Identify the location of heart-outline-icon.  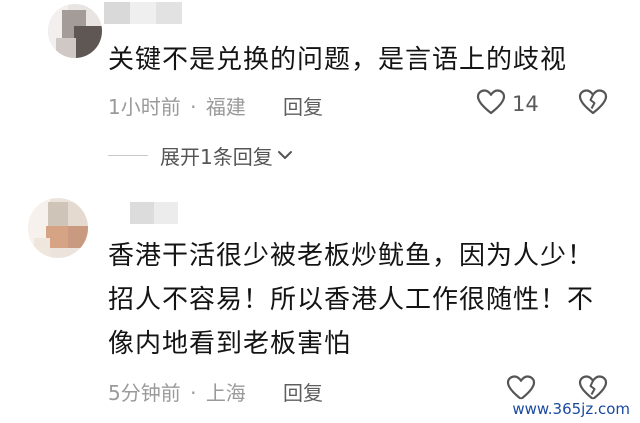
(491, 104).